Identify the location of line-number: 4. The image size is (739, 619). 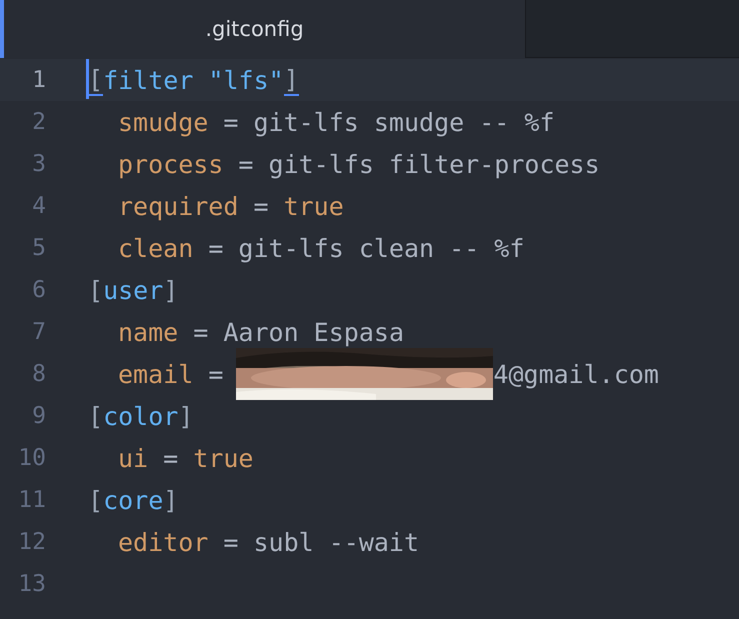
(38, 206).